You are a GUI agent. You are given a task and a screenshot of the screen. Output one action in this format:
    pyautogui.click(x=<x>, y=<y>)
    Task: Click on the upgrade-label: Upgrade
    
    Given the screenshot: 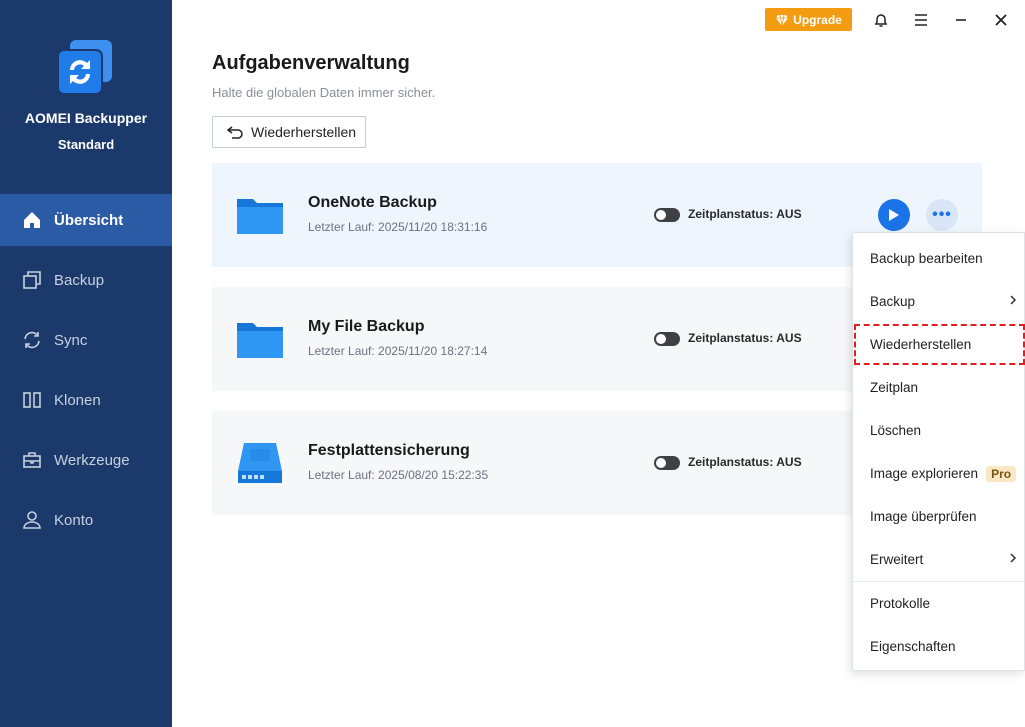 What is the action you would take?
    pyautogui.click(x=817, y=19)
    